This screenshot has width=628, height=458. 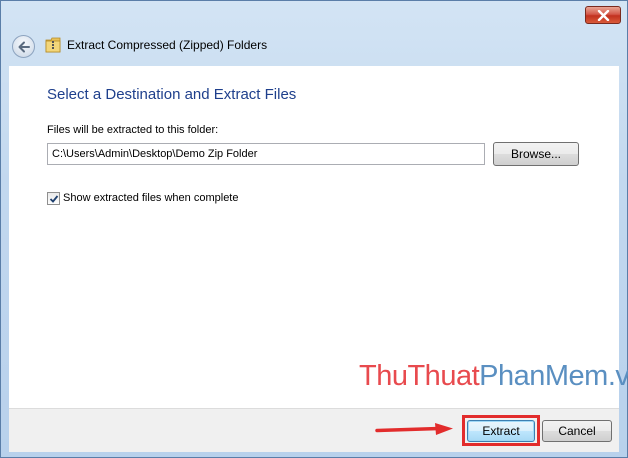 What do you see at coordinates (543, 376) in the screenshot?
I see `watermark-part2: PhanMem` at bounding box center [543, 376].